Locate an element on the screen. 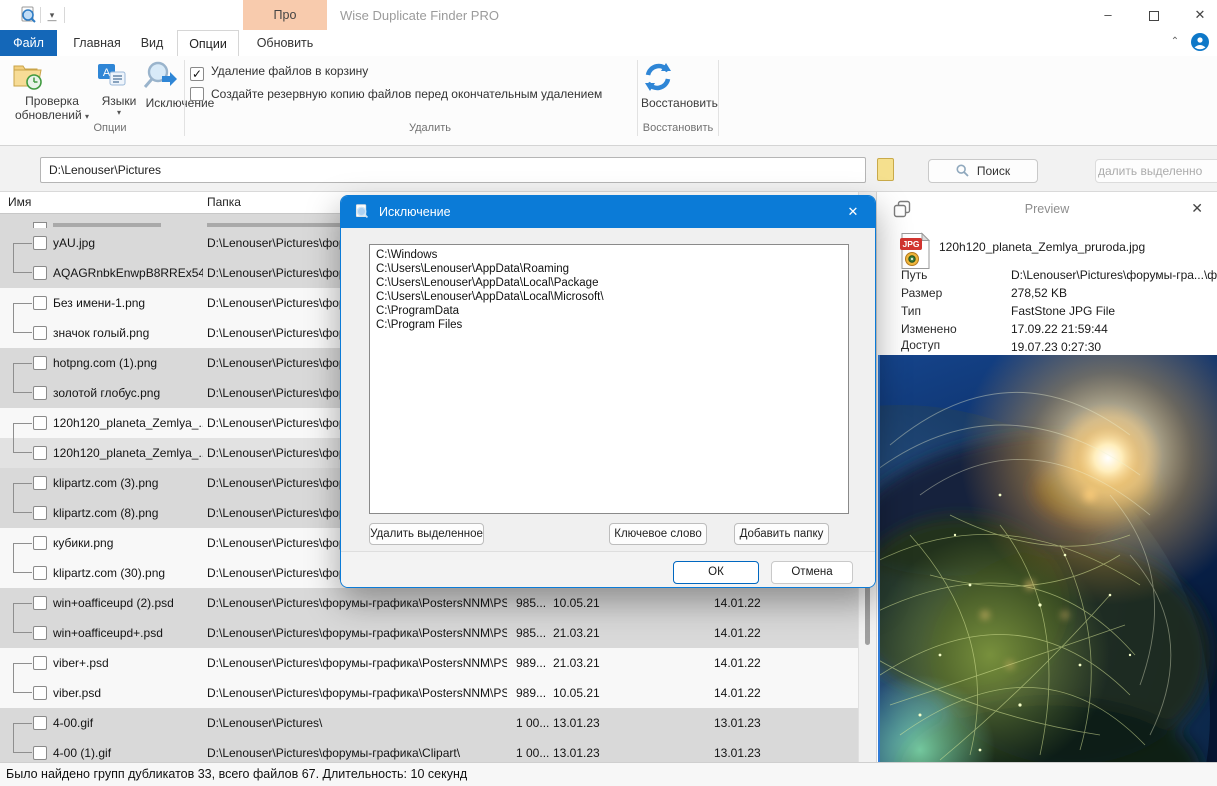 This screenshot has width=1217, height=786. cell-name: klipartz.com (30).png is located at coordinates (109, 573).